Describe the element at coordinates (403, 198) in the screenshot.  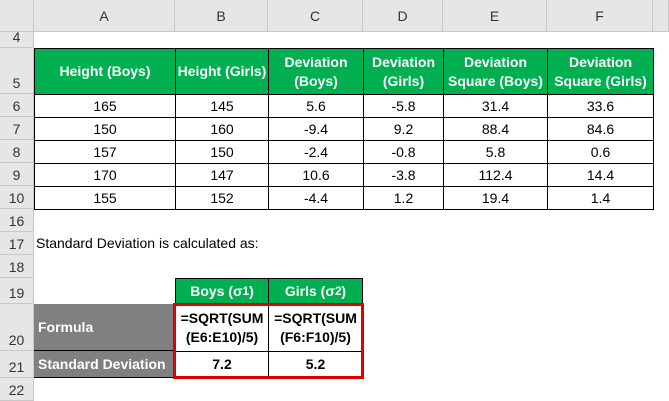
I see `table-cell: 1.2` at that location.